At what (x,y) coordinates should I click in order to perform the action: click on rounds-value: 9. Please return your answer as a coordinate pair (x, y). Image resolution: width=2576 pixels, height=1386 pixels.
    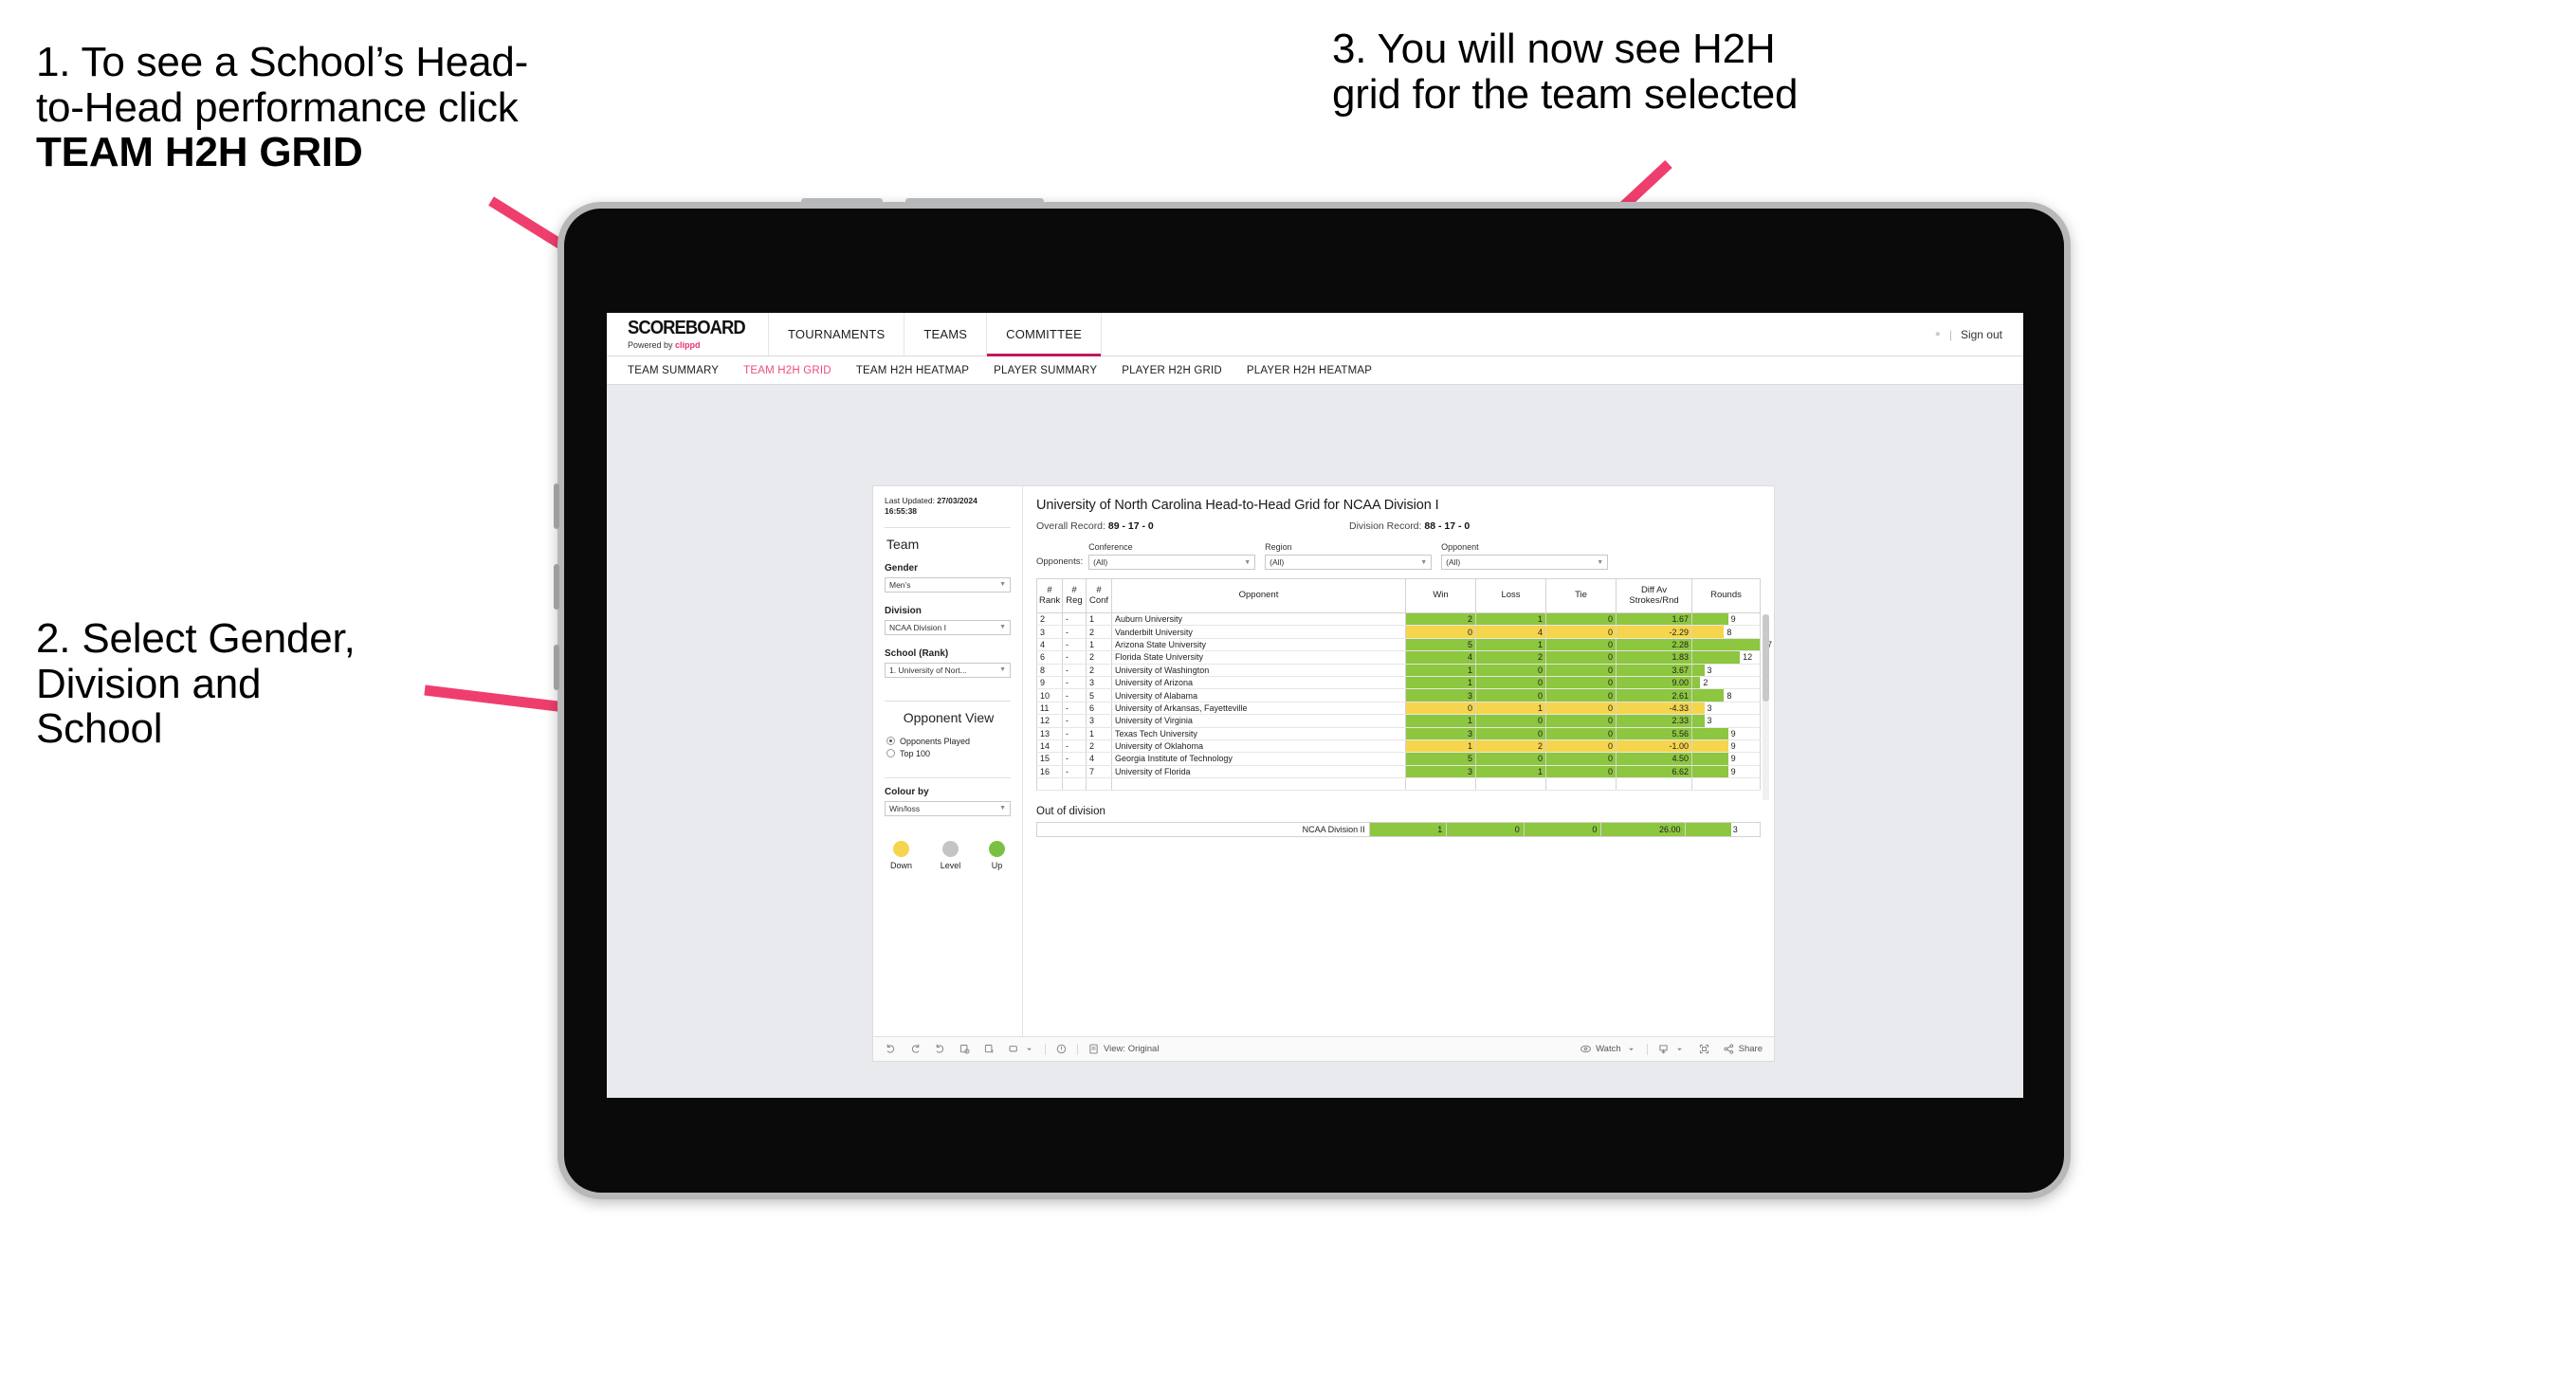
    Looking at the image, I should click on (1733, 747).